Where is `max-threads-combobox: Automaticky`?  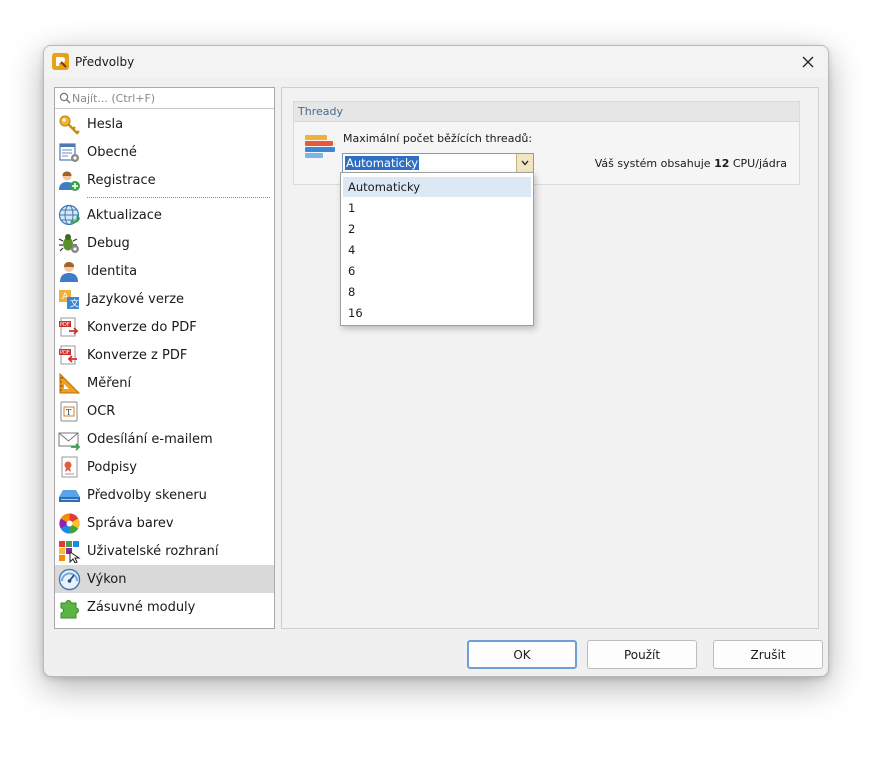 max-threads-combobox: Automaticky is located at coordinates (438, 163).